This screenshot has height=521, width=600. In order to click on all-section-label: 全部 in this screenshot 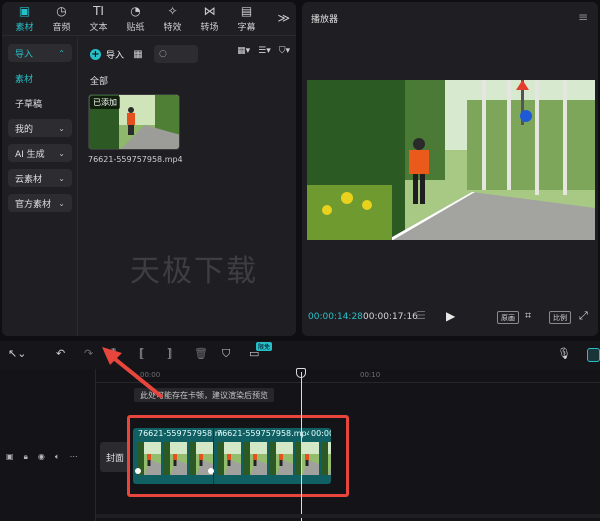, I will do `click(99, 82)`.